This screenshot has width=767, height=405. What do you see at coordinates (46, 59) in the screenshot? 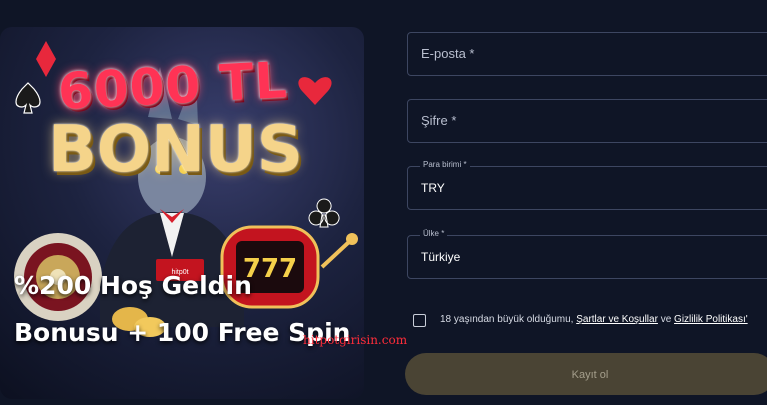
I see `diamond-suit-icon` at bounding box center [46, 59].